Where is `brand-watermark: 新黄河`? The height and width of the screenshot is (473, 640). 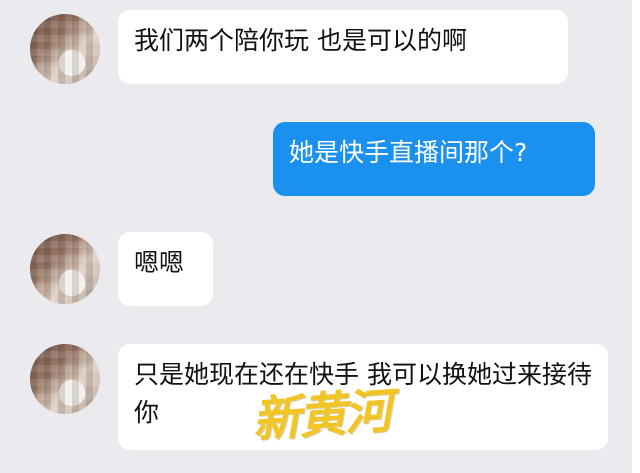
brand-watermark: 新黄河 is located at coordinates (321, 416).